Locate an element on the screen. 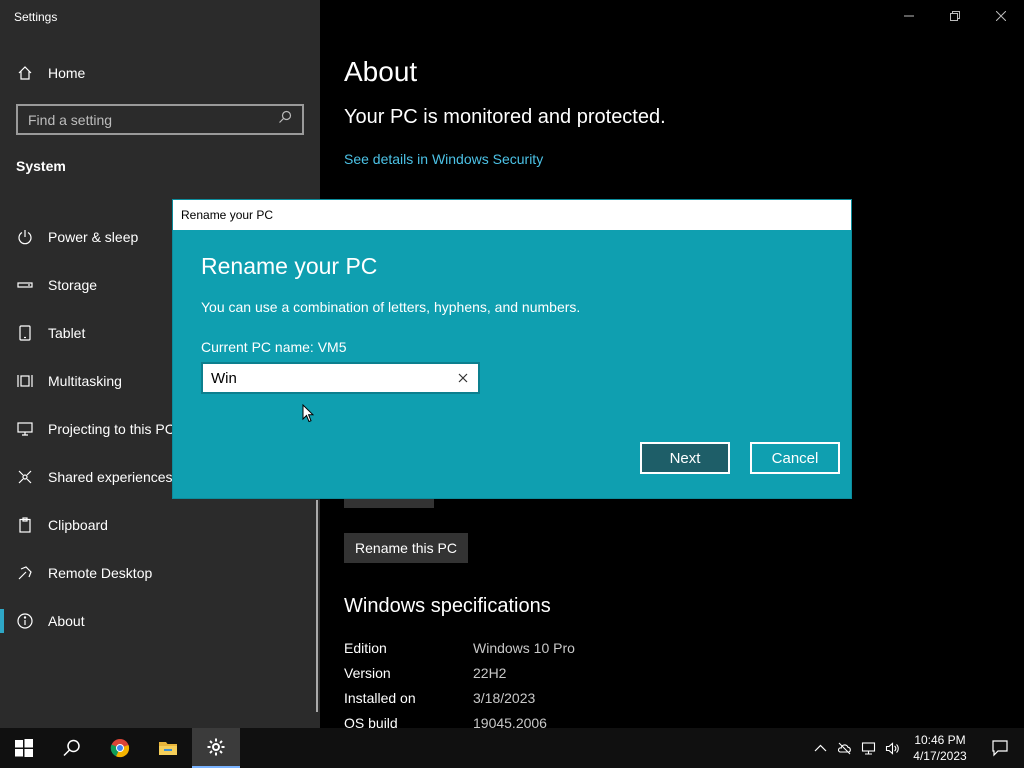 The image size is (1024, 768). multitasking-icon is located at coordinates (24, 381).